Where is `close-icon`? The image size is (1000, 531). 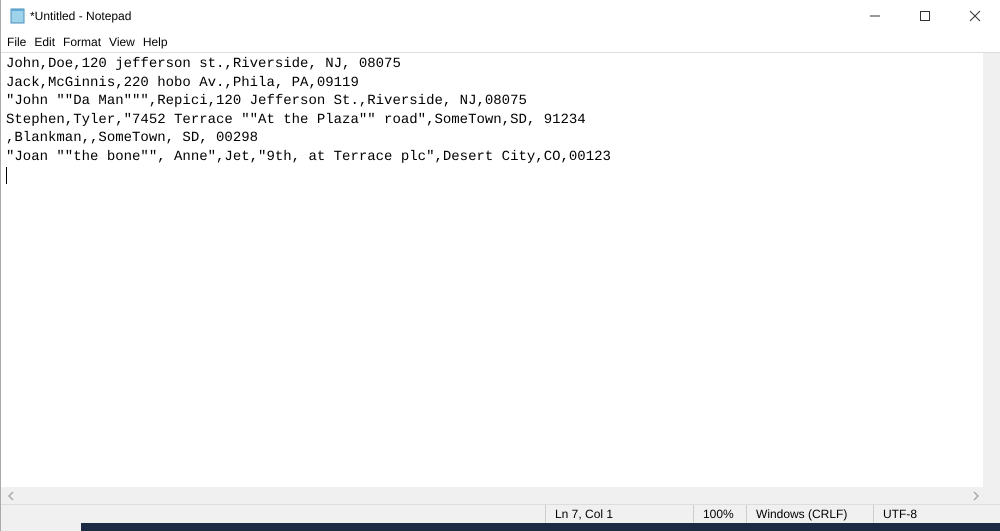
close-icon is located at coordinates (975, 16).